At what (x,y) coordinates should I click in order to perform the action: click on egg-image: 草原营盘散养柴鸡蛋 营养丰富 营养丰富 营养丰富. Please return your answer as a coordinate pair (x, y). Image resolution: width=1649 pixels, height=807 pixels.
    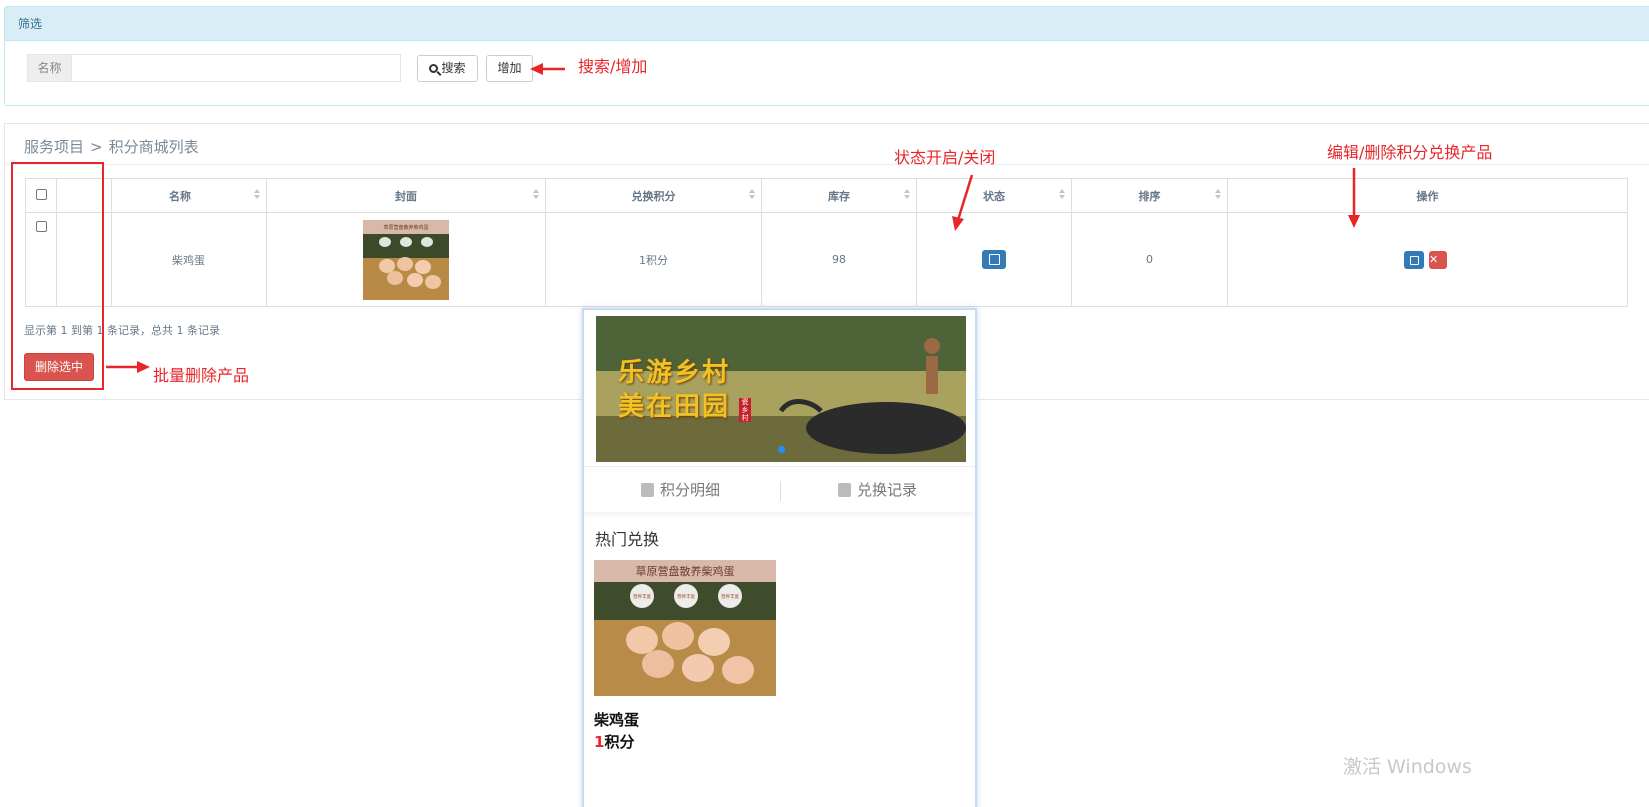
    Looking at the image, I should click on (685, 628).